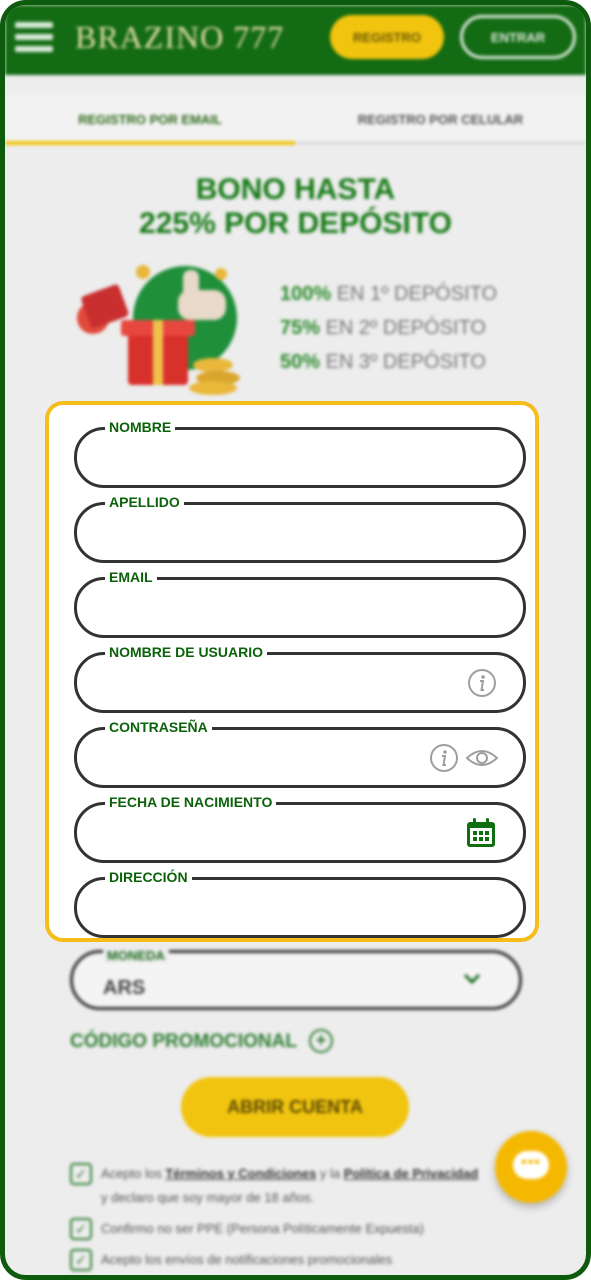  I want to click on terms-link: Términos y Condiciones, so click(240, 1173).